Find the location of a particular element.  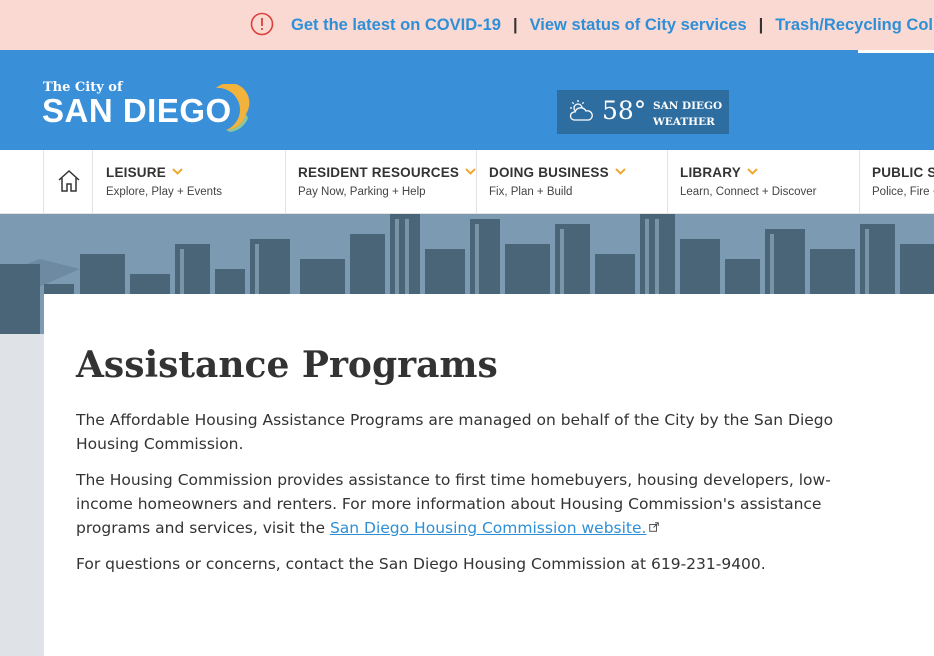

nav-safety-title: PUBLIC SAFETY is located at coordinates (903, 172).